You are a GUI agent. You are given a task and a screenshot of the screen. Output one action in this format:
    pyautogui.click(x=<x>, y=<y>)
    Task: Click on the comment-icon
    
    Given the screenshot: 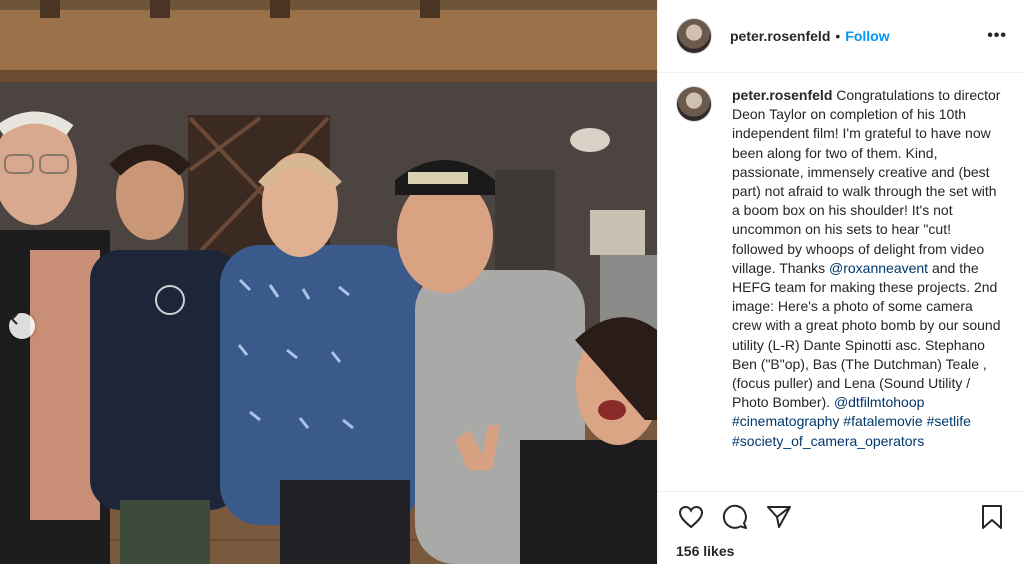 What is the action you would take?
    pyautogui.click(x=735, y=519)
    